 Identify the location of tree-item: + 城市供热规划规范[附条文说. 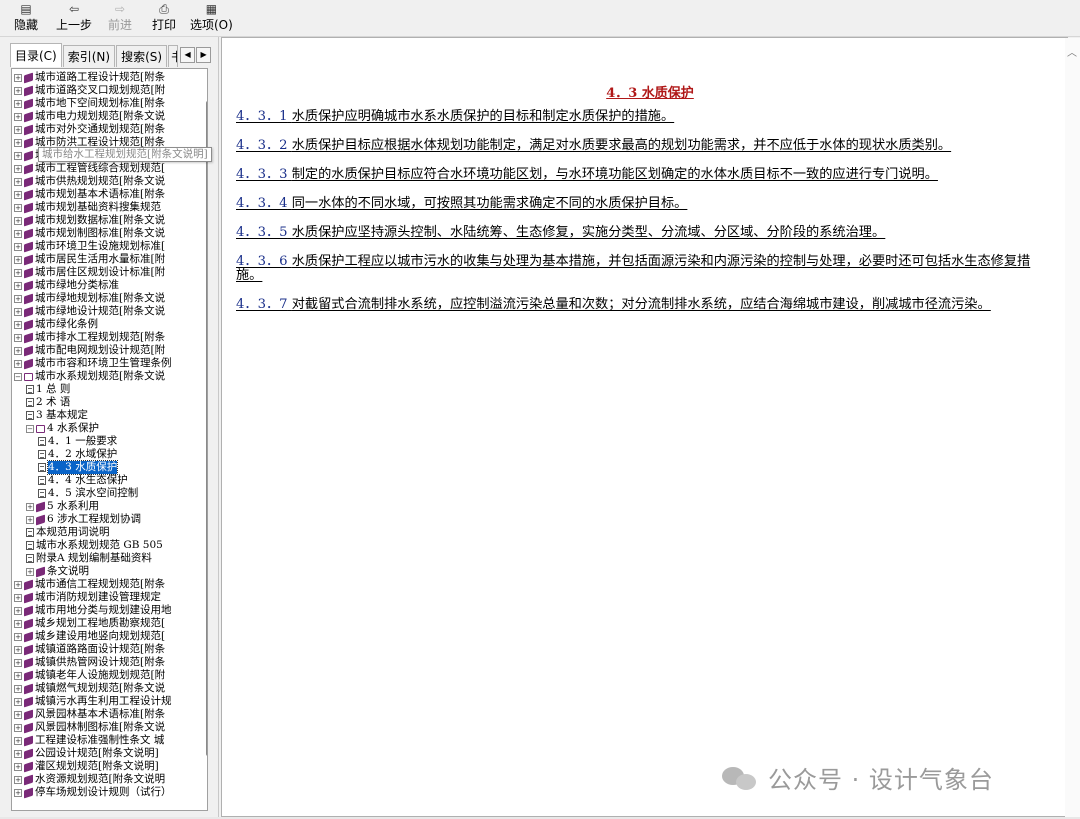
(107, 181).